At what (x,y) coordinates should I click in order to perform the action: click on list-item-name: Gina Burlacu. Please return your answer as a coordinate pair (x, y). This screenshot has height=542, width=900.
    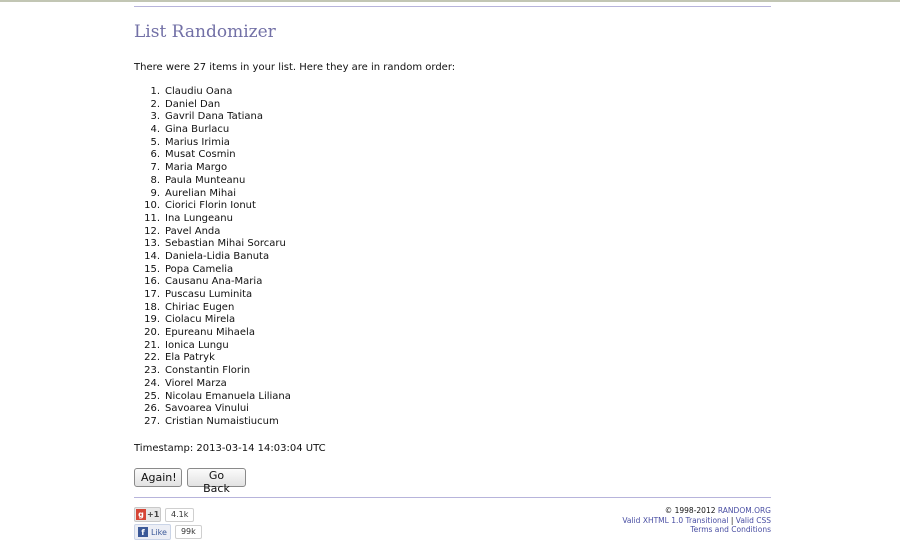
    Looking at the image, I should click on (197, 130).